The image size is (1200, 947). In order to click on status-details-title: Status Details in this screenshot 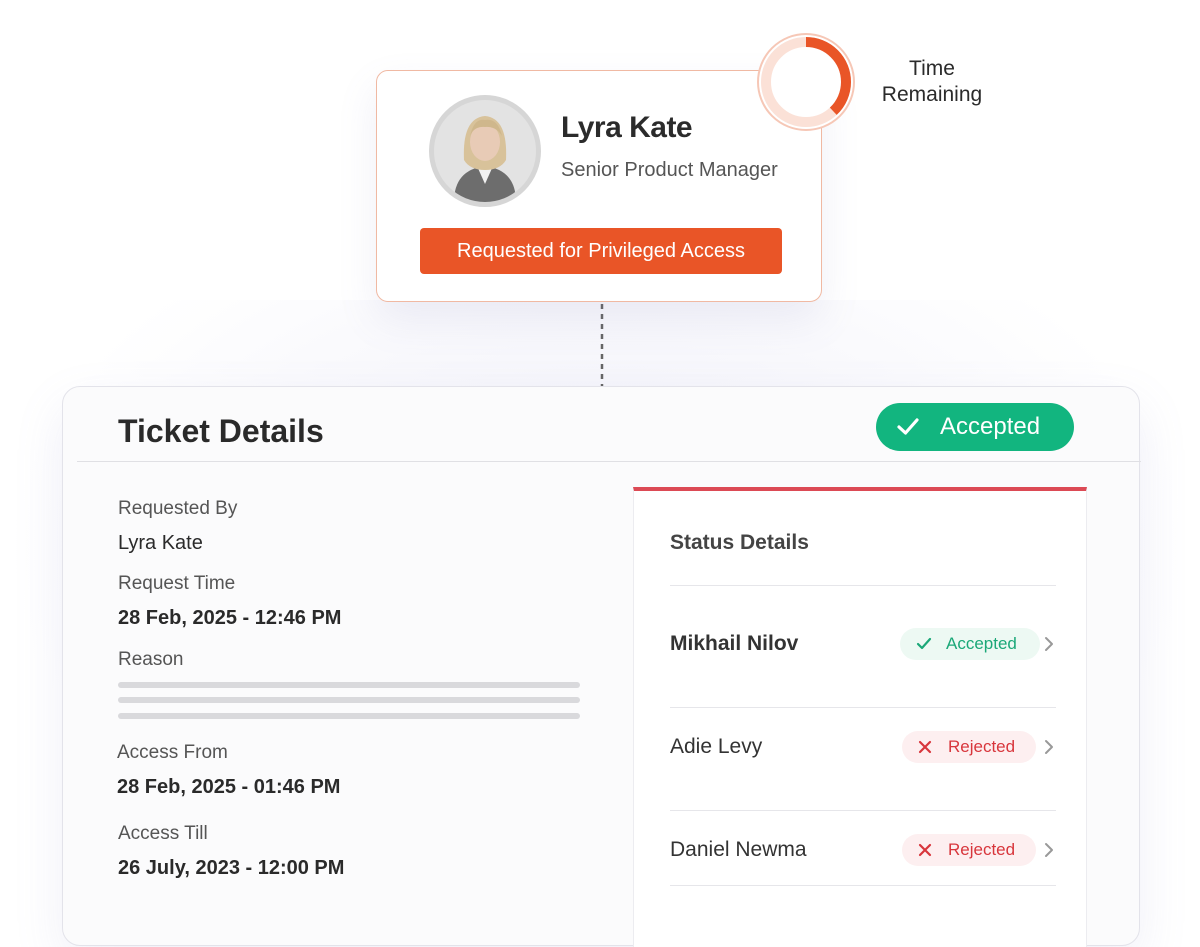, I will do `click(739, 542)`.